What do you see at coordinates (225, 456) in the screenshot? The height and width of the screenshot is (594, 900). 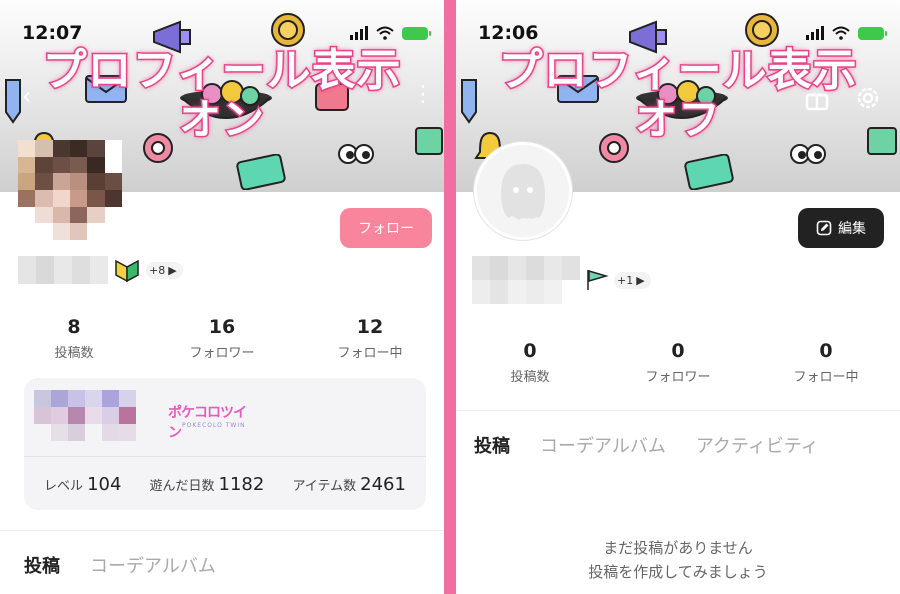 I see `card-divider` at bounding box center [225, 456].